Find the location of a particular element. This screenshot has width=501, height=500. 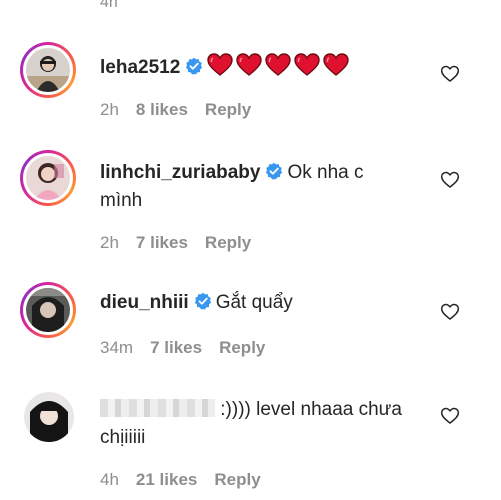

comment-username: dieu_nhiii is located at coordinates (144, 302).